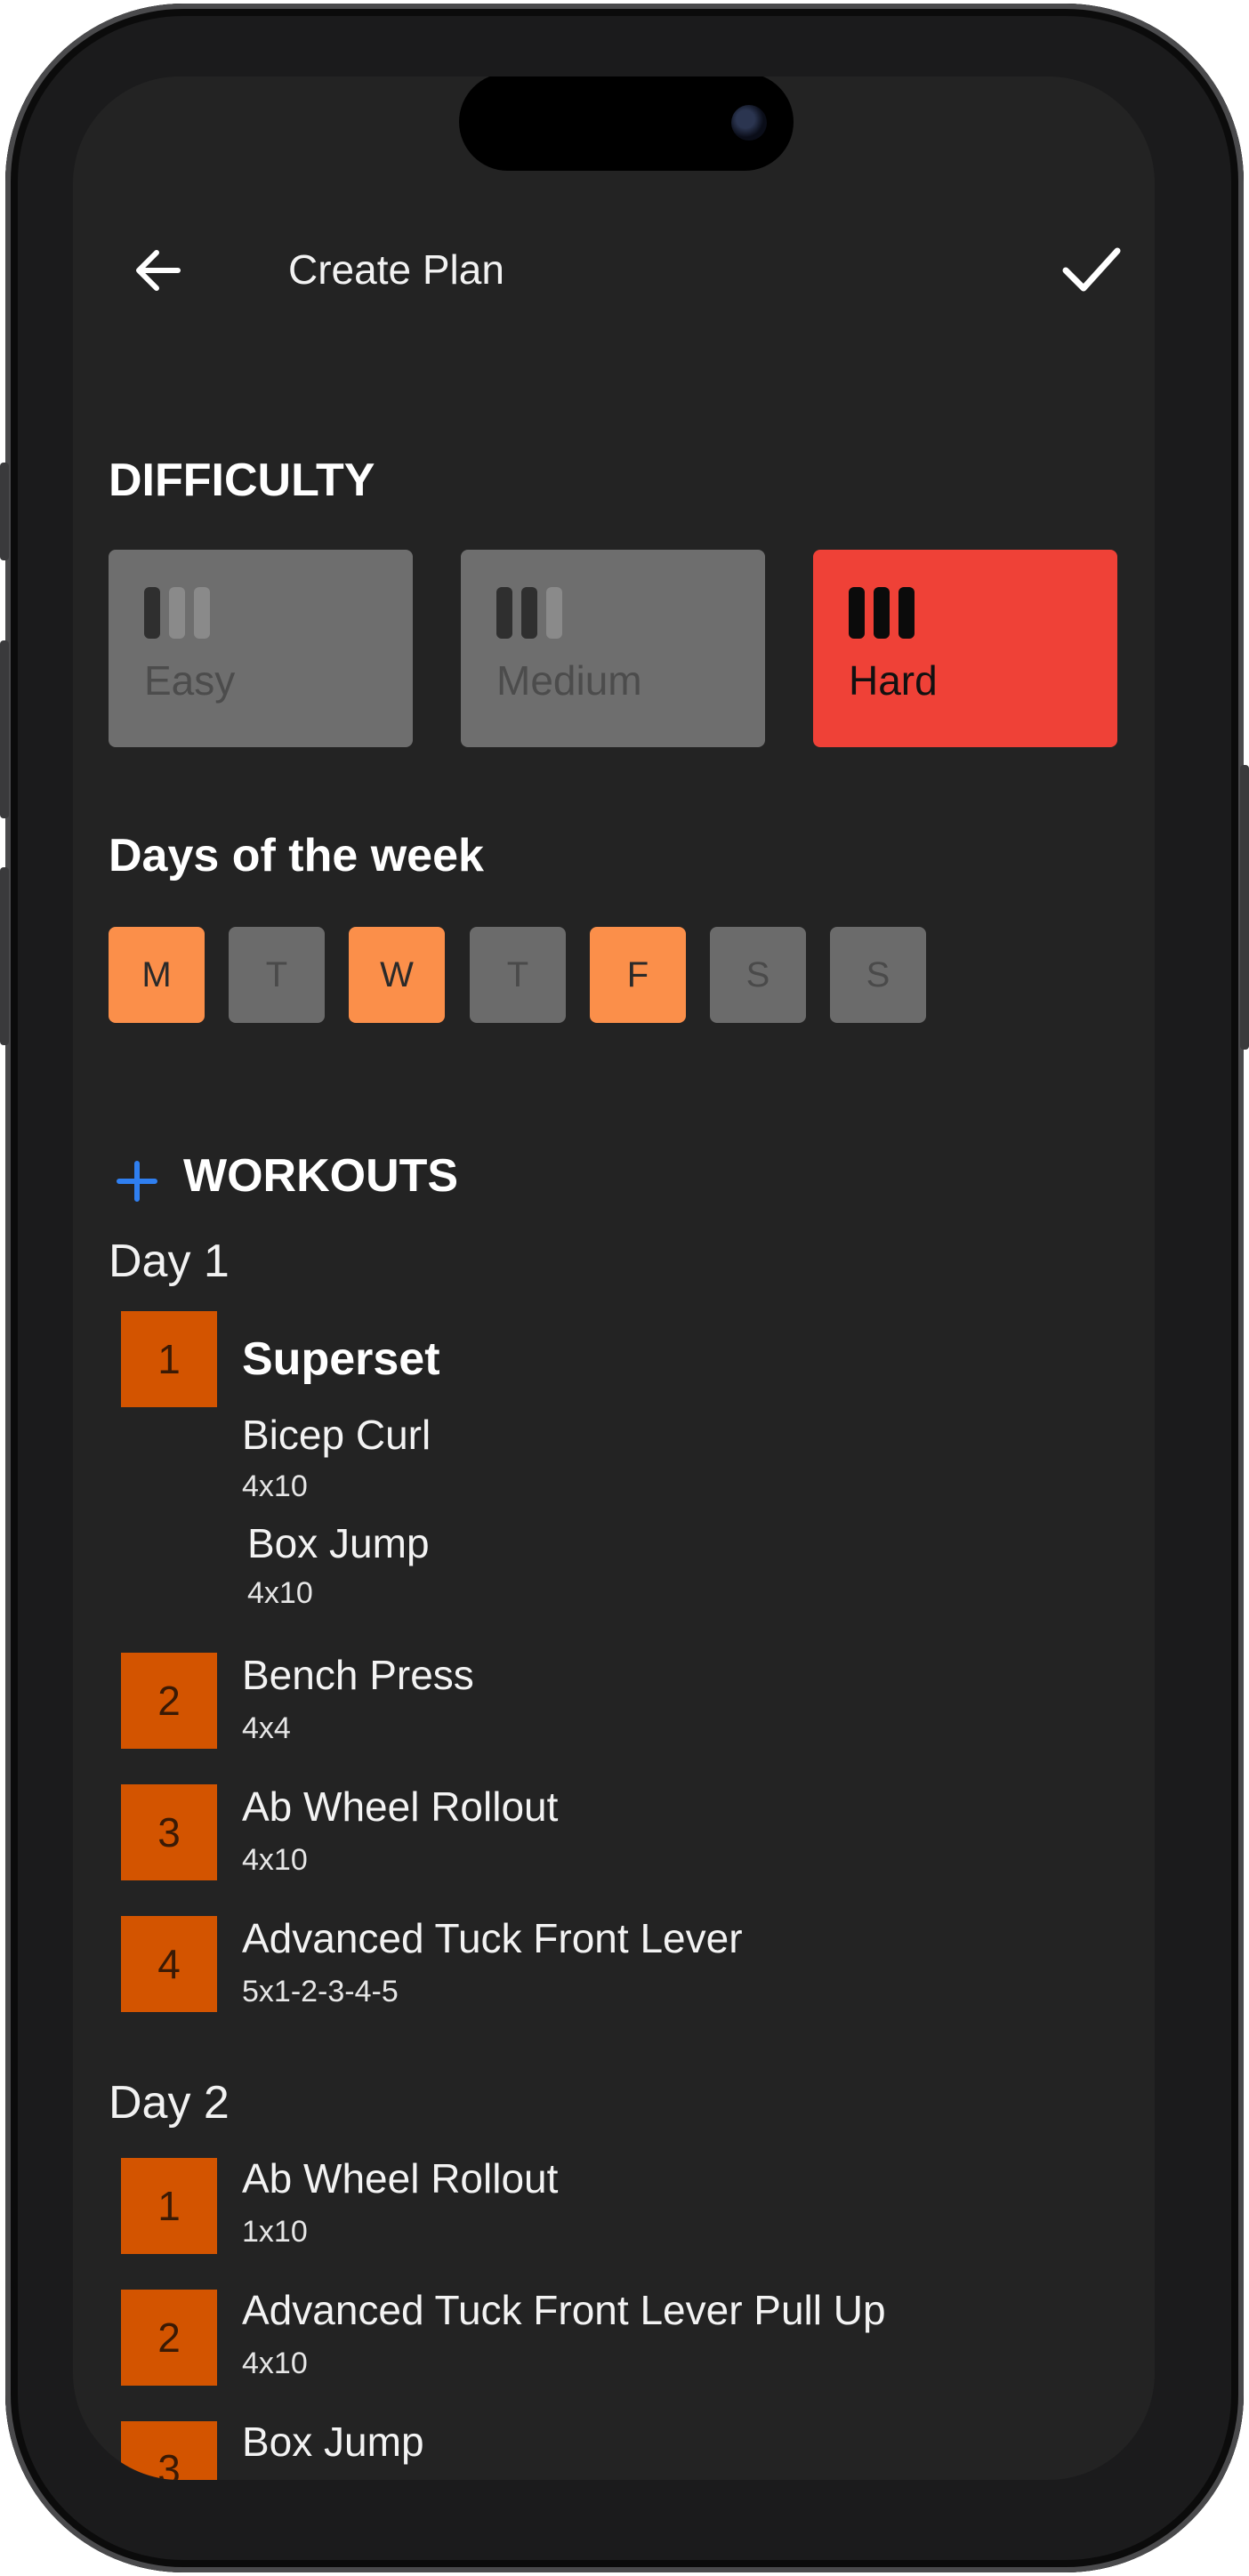  What do you see at coordinates (336, 1435) in the screenshot?
I see `exercise-name: Bicep Curl` at bounding box center [336, 1435].